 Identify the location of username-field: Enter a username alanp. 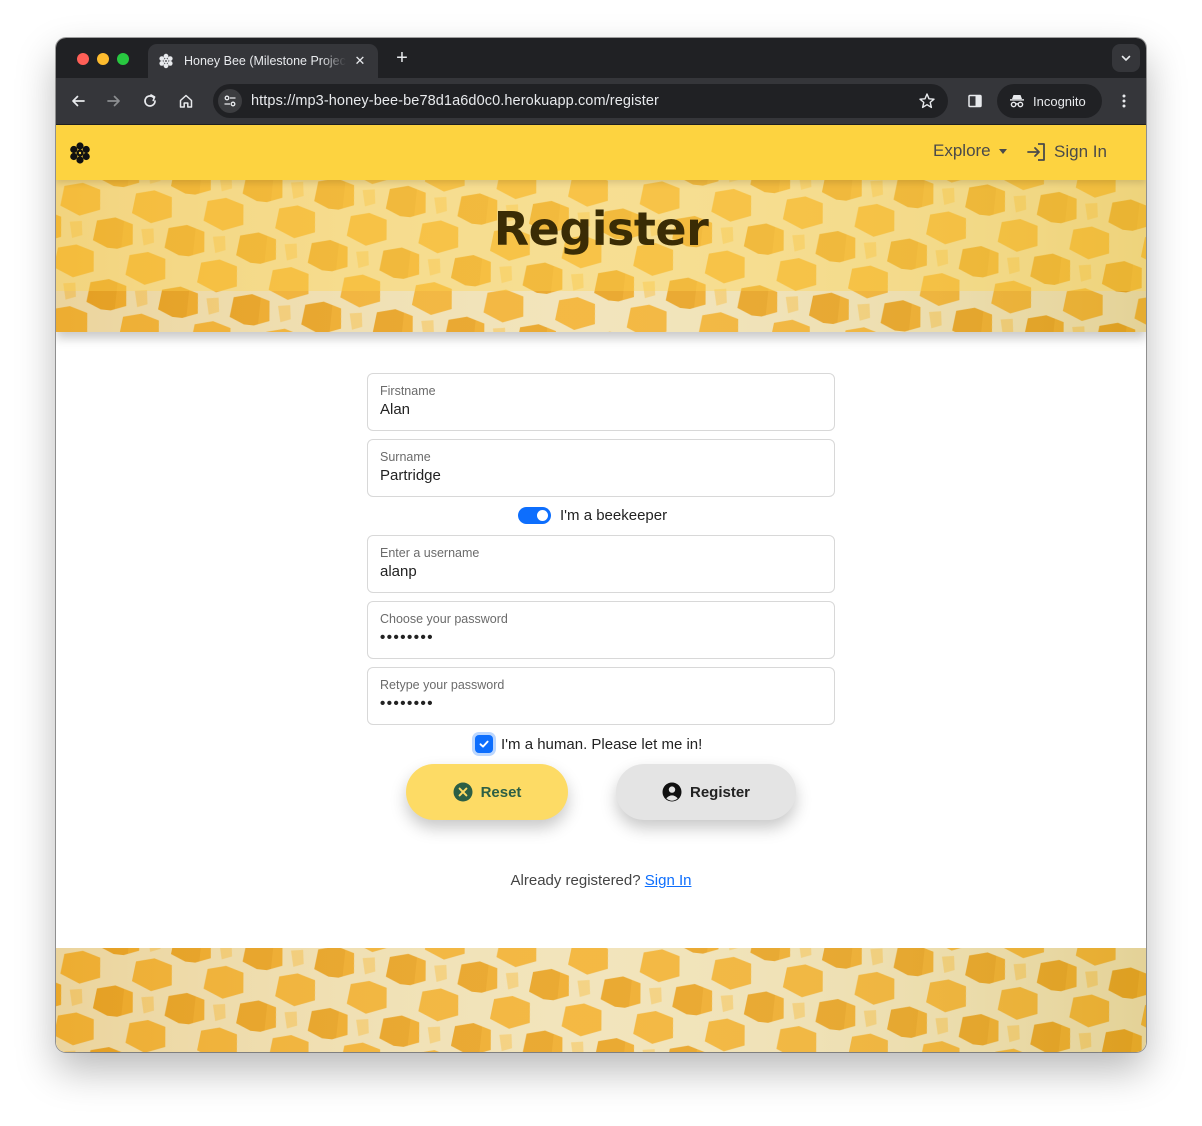
(601, 564).